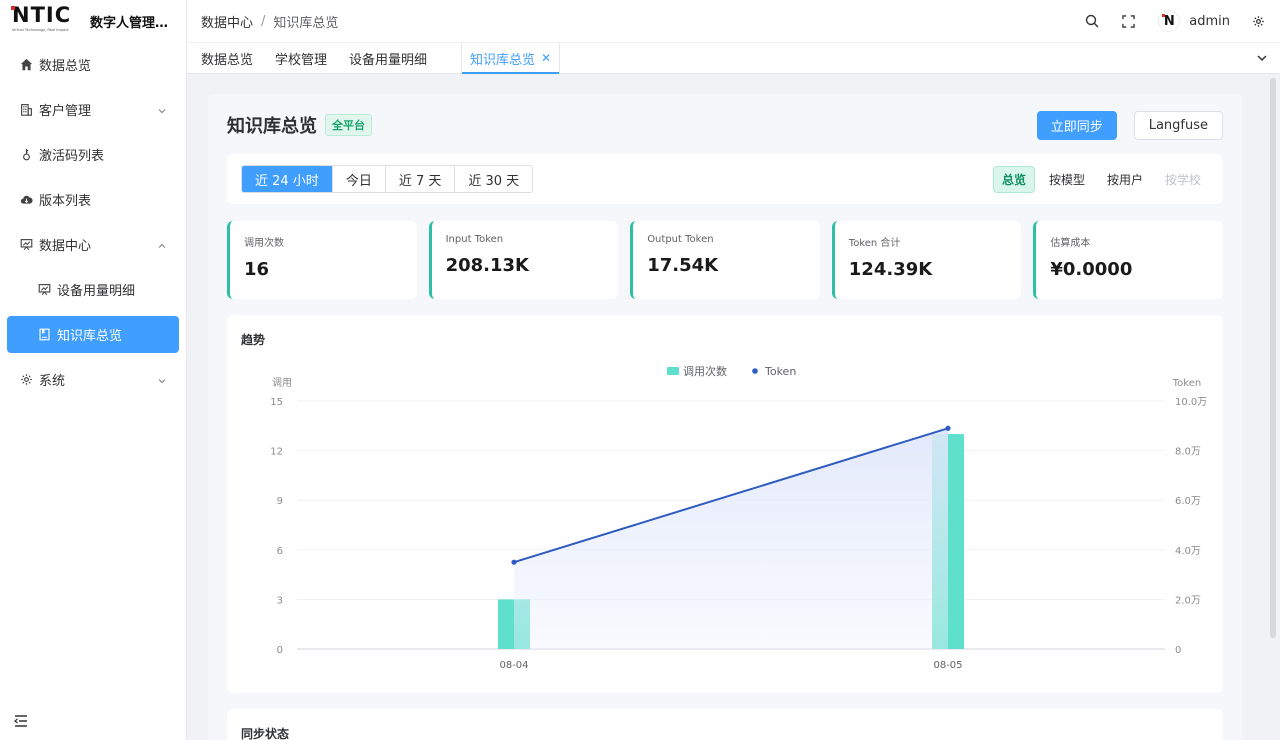 The image size is (1280, 740). Describe the element at coordinates (1169, 21) in the screenshot. I see `avatar-letter: N` at that location.